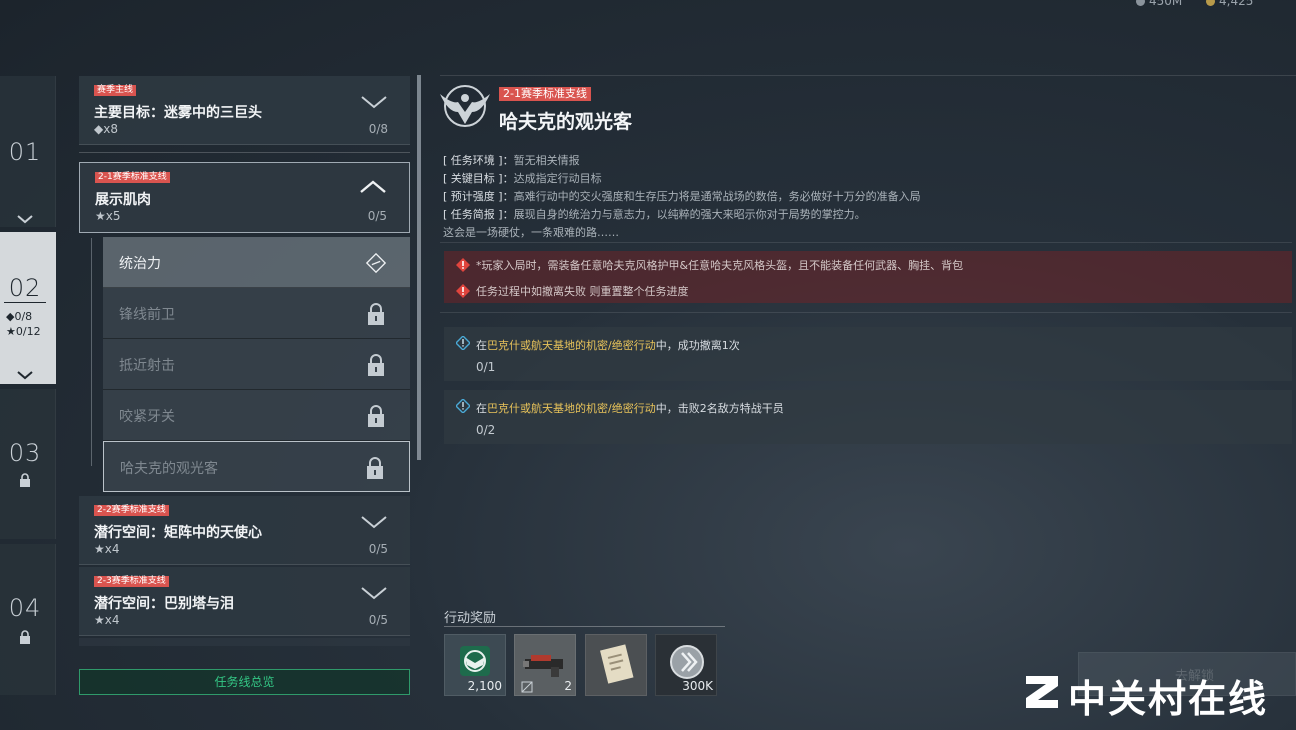 The width and height of the screenshot is (1296, 730). Describe the element at coordinates (373, 186) in the screenshot. I see `chevron-up-icon` at that location.